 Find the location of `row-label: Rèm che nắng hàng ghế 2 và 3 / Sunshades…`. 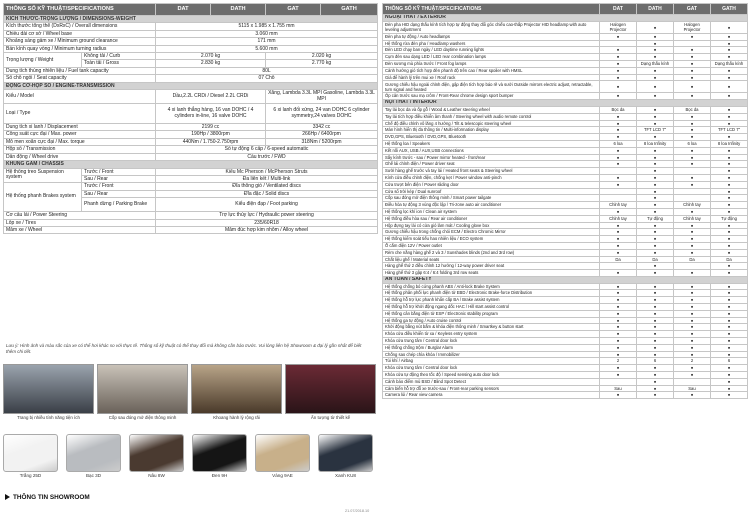

row-label: Rèm che nắng hàng ghế 2 và 3 / Sunshades… is located at coordinates (491, 252).